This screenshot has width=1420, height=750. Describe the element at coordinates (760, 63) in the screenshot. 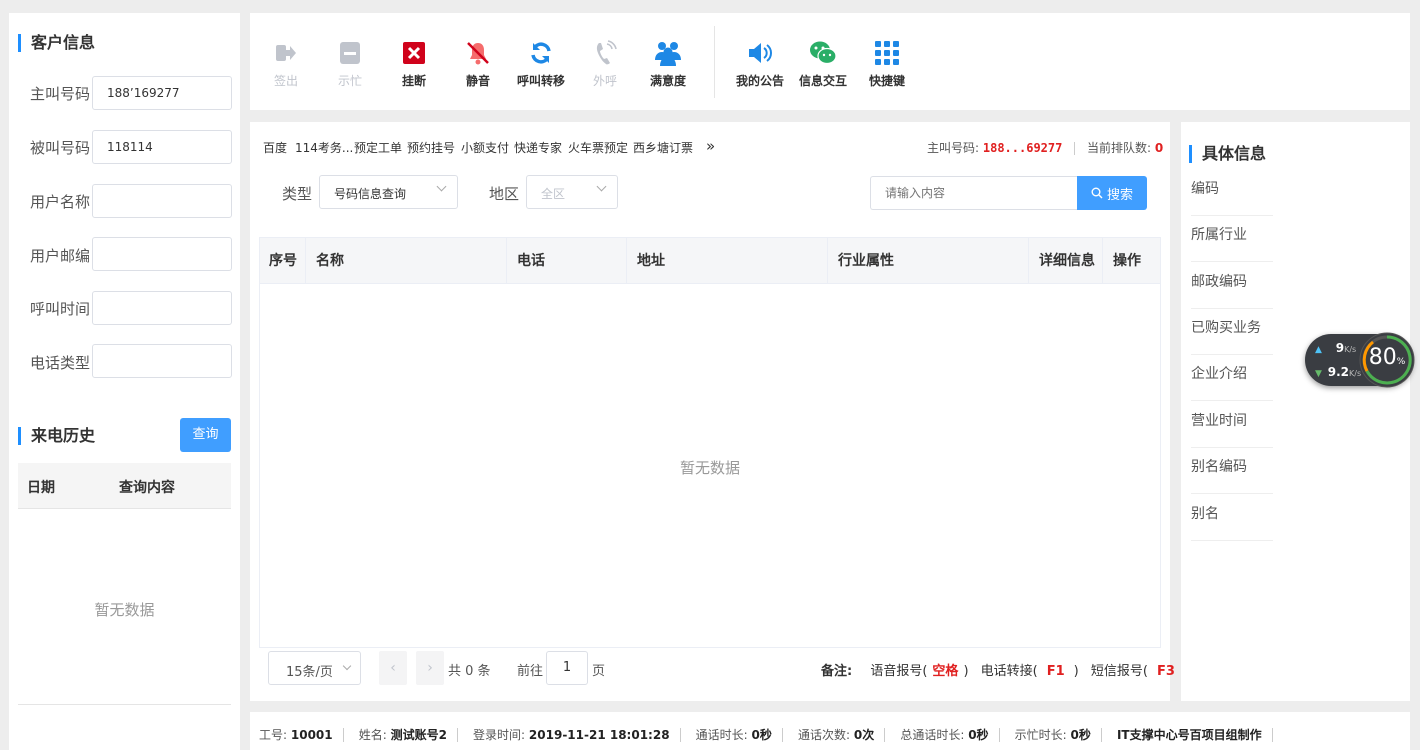

I see `announcement-button: 我的公告` at that location.